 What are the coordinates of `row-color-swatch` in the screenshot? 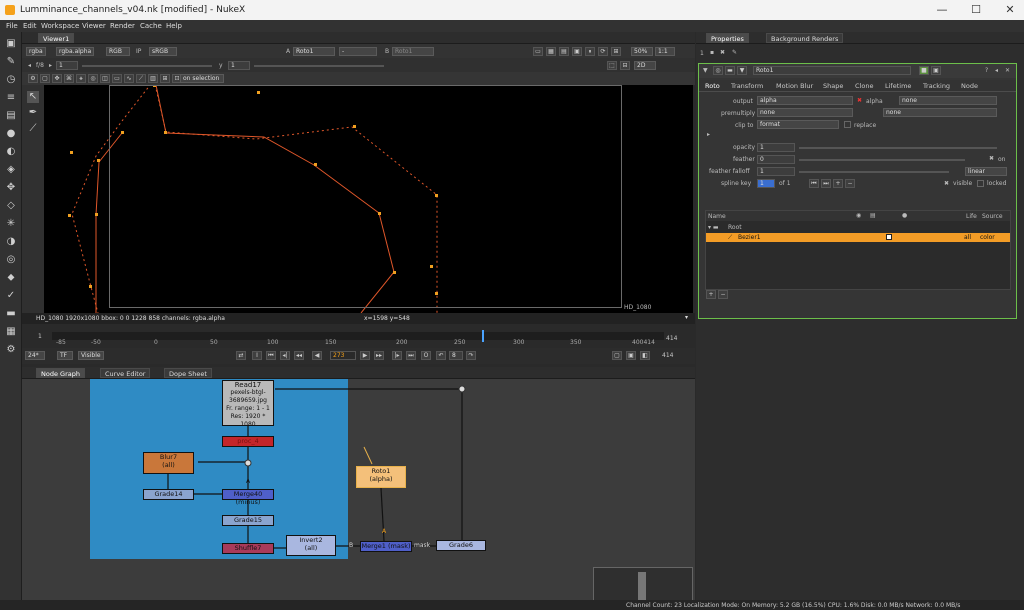 It's located at (889, 237).